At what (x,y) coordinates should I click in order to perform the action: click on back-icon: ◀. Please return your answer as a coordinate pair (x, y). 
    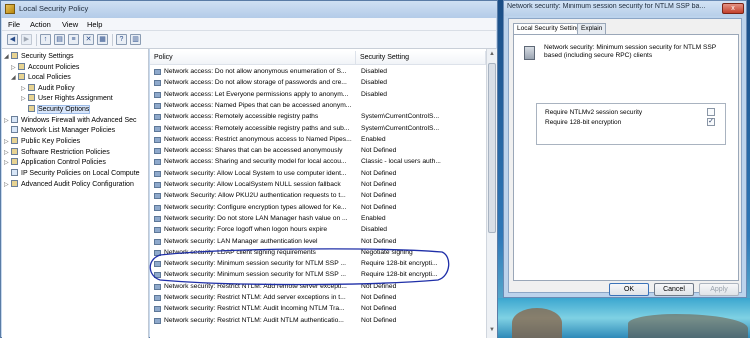
    Looking at the image, I should click on (12, 39).